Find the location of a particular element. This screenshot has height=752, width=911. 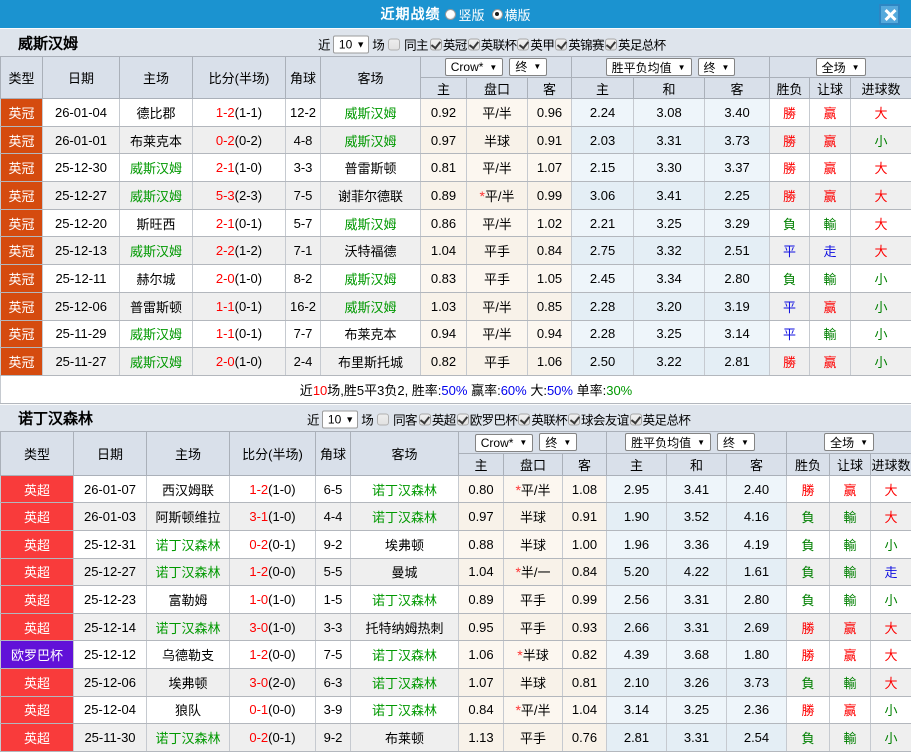

avg-group: 胜平负均值▼终▼ is located at coordinates (697, 442).